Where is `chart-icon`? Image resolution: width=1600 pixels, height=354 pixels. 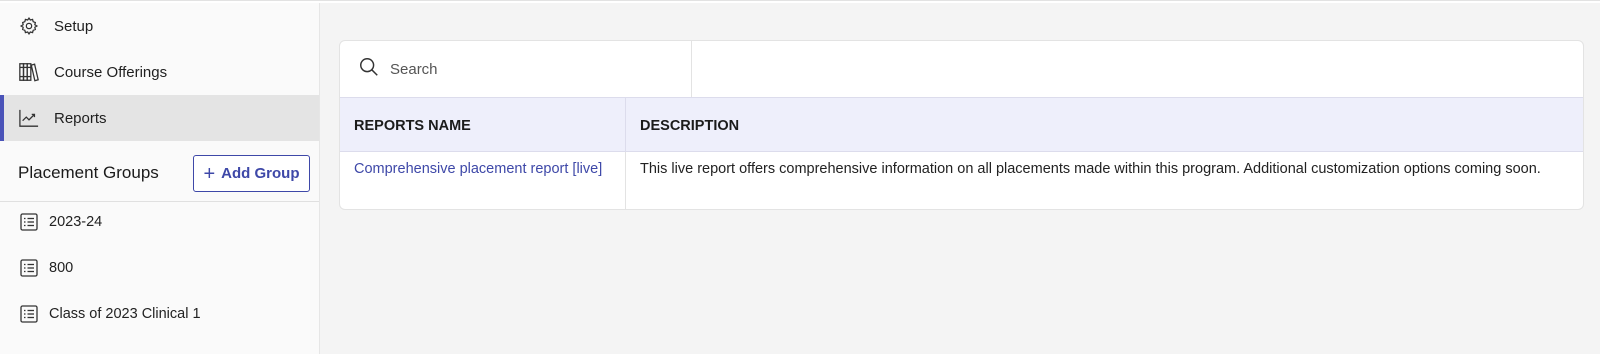 chart-icon is located at coordinates (29, 118).